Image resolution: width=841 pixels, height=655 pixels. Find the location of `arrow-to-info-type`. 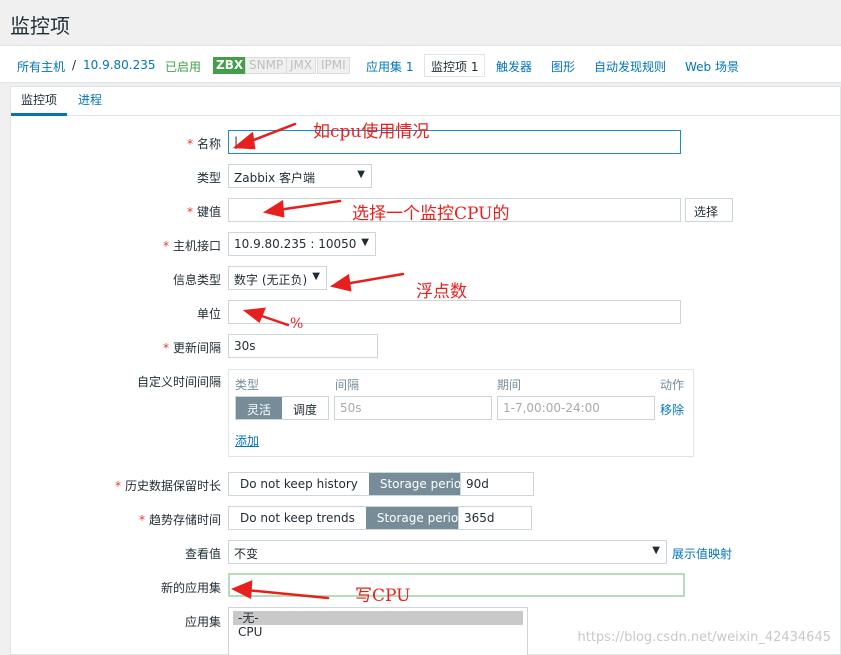

arrow-to-info-type is located at coordinates (374, 279).